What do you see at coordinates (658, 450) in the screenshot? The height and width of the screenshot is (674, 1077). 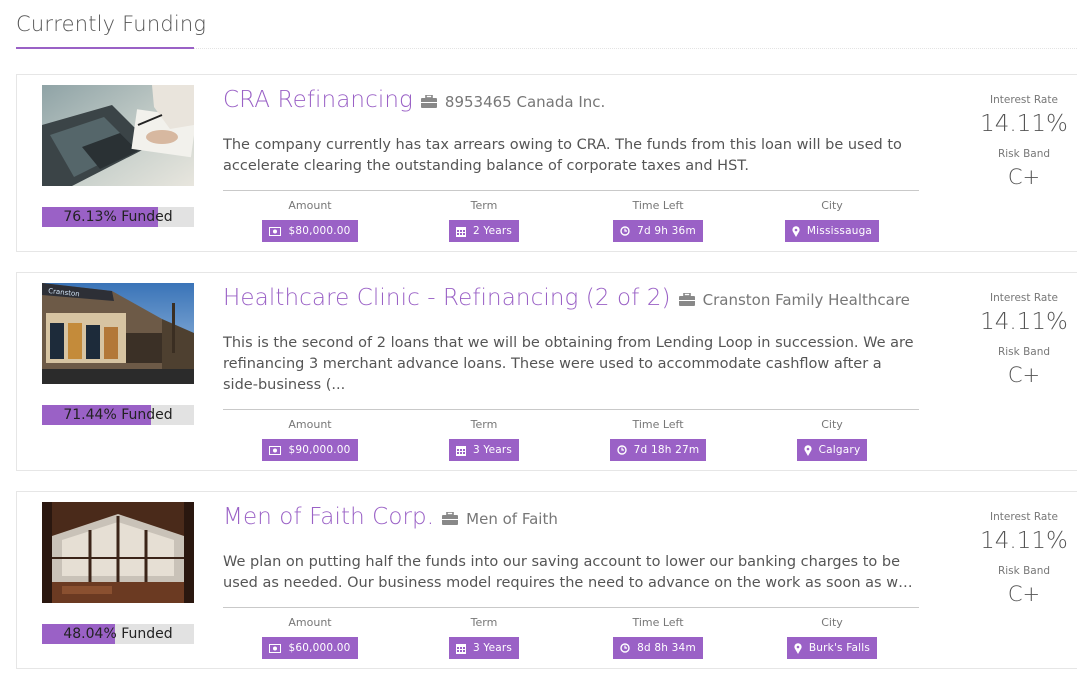 I see `time-left-badge: 7d 18h 27m` at bounding box center [658, 450].